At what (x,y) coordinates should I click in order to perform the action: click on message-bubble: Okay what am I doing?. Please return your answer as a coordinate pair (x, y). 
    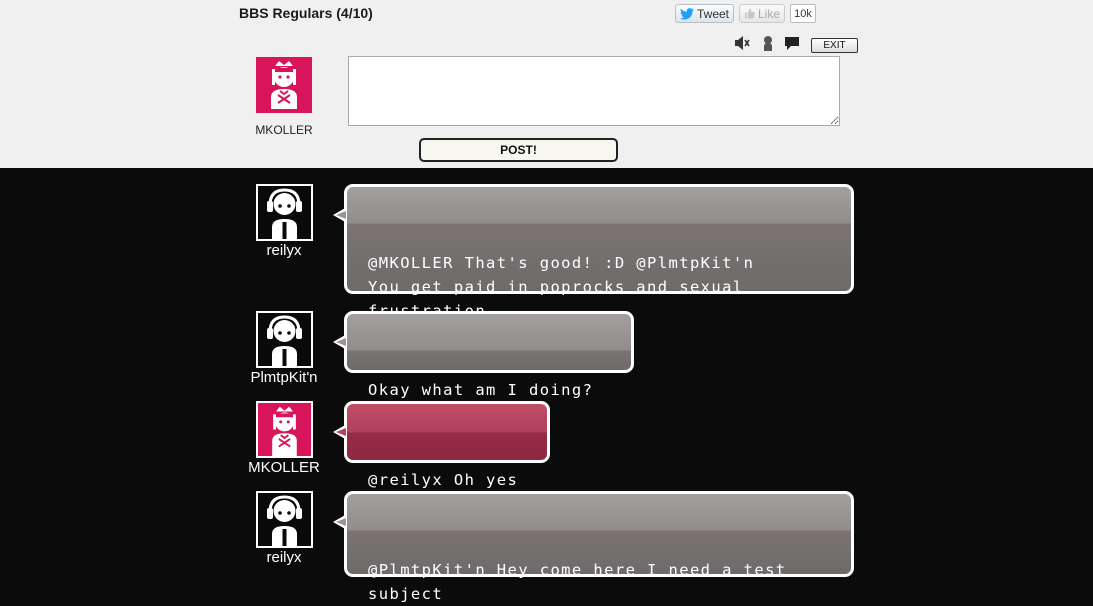
    Looking at the image, I should click on (483, 355).